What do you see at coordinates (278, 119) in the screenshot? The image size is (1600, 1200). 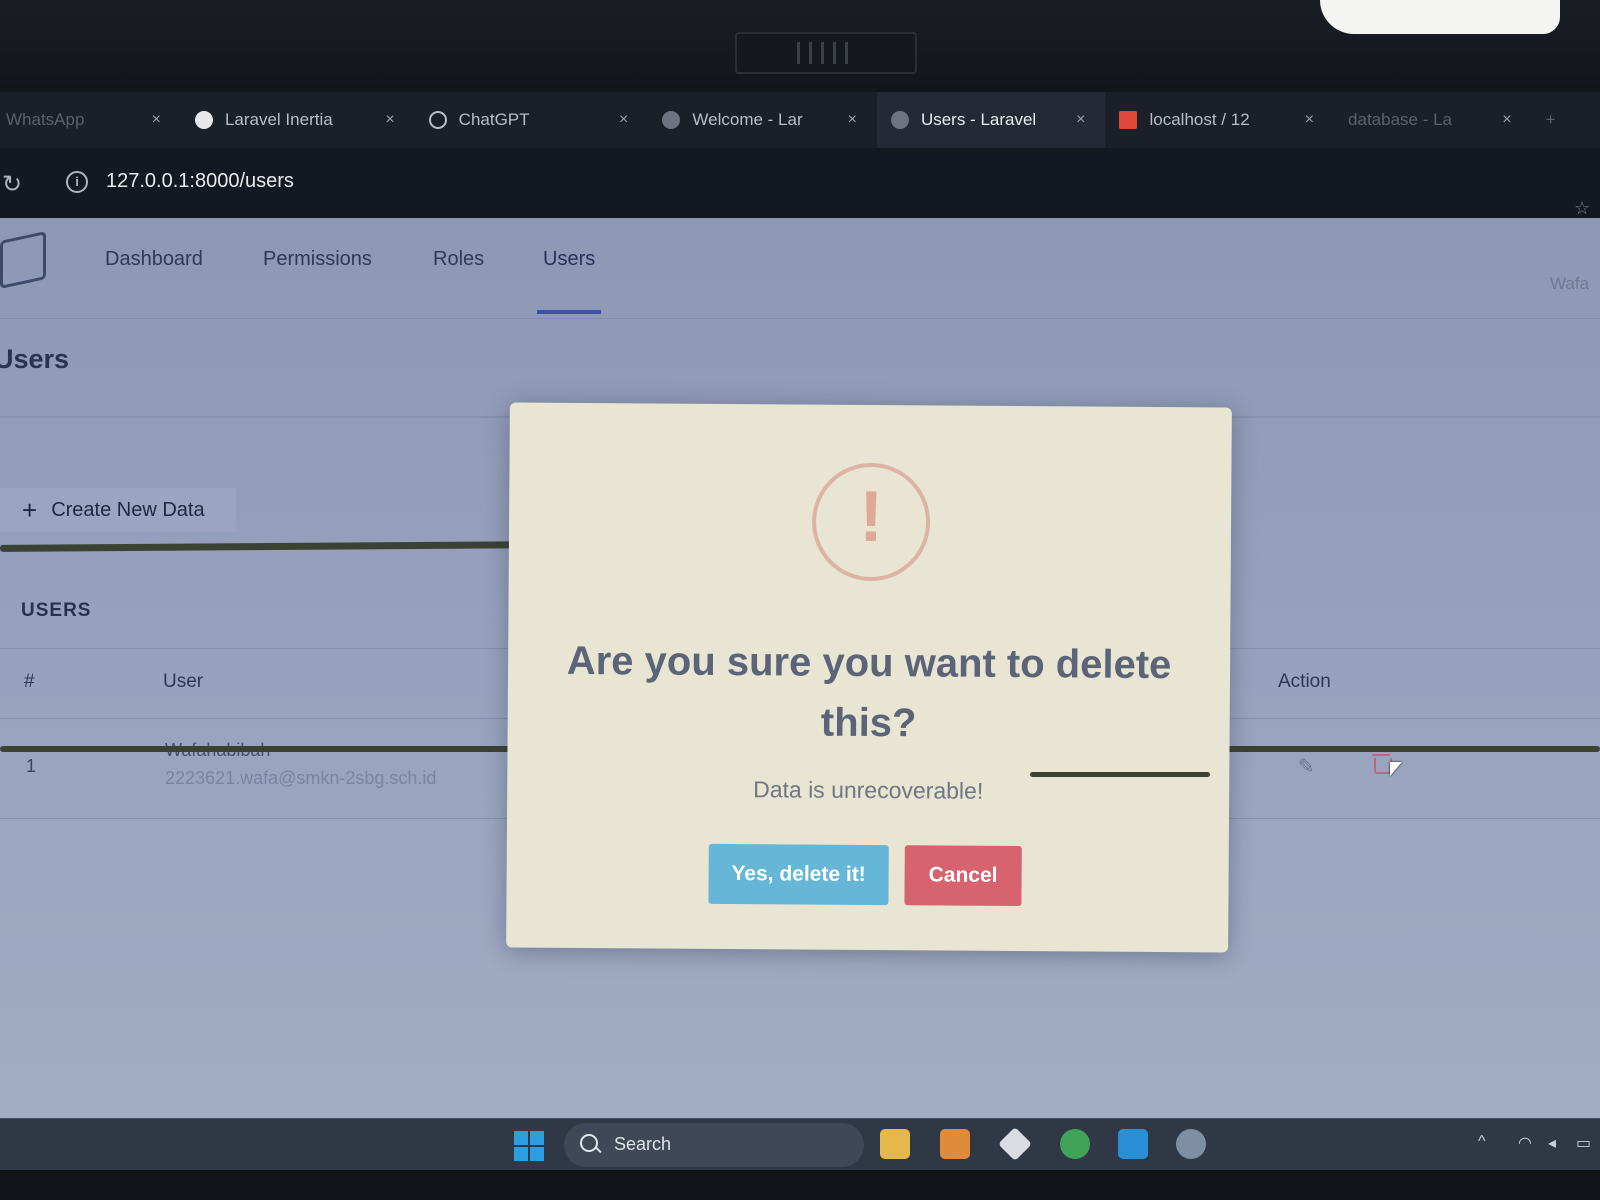 I see `tab-title: Laravel Inertia` at bounding box center [278, 119].